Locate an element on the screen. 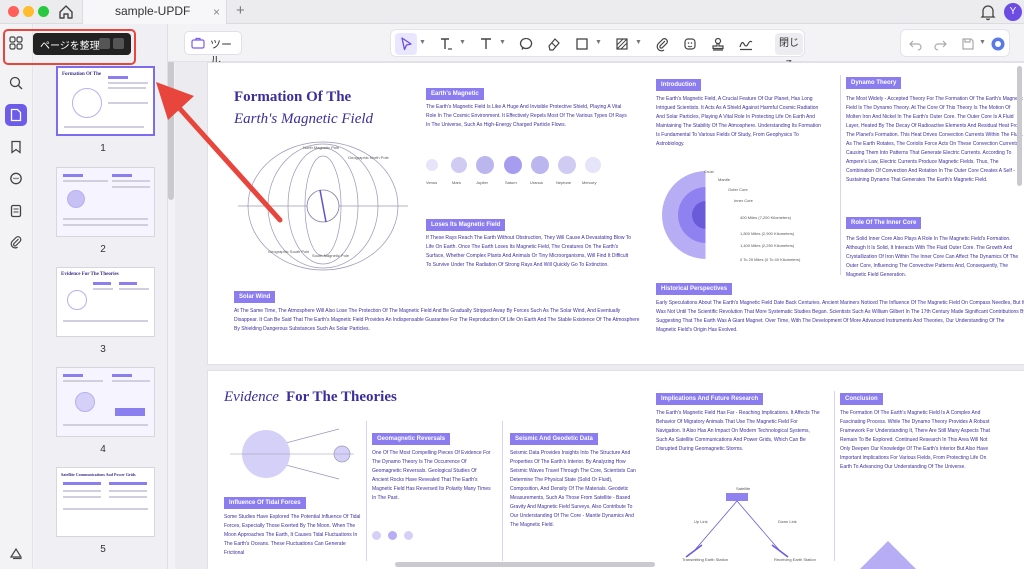 Image resolution: width=1024 pixels, height=569 pixels. bell-icon is located at coordinates (988, 12).